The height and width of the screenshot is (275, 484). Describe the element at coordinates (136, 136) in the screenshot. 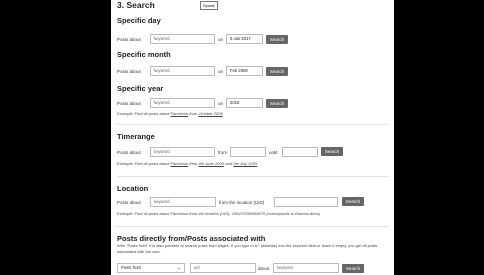

I see `timerange-heading: Timerange` at that location.